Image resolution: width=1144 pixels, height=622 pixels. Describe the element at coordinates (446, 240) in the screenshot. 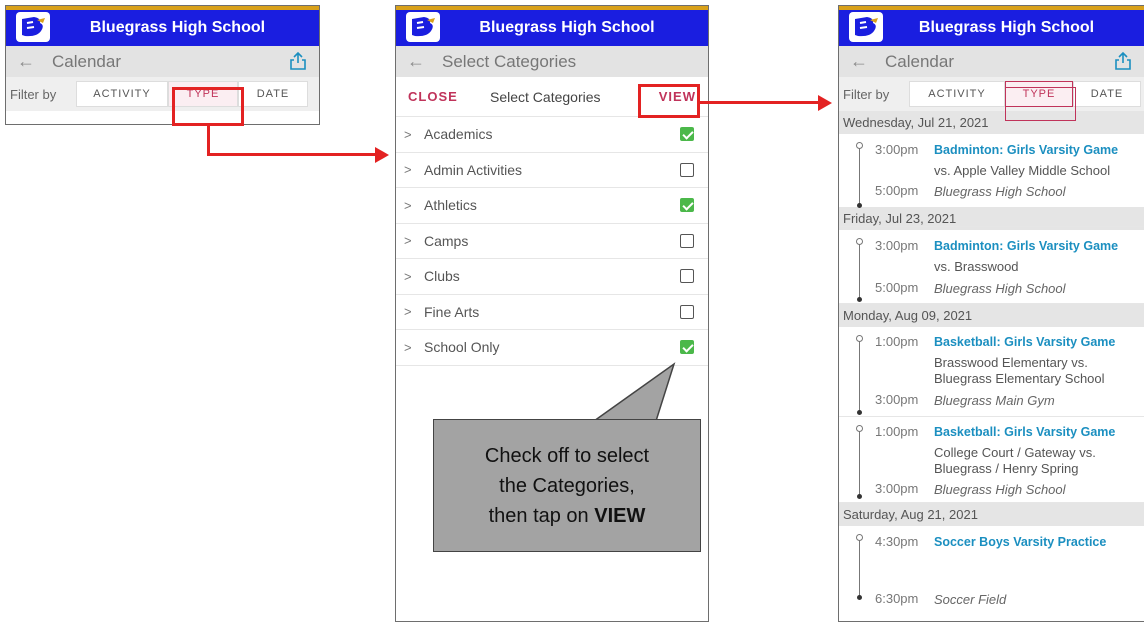

I see `category-label: Camps` at that location.